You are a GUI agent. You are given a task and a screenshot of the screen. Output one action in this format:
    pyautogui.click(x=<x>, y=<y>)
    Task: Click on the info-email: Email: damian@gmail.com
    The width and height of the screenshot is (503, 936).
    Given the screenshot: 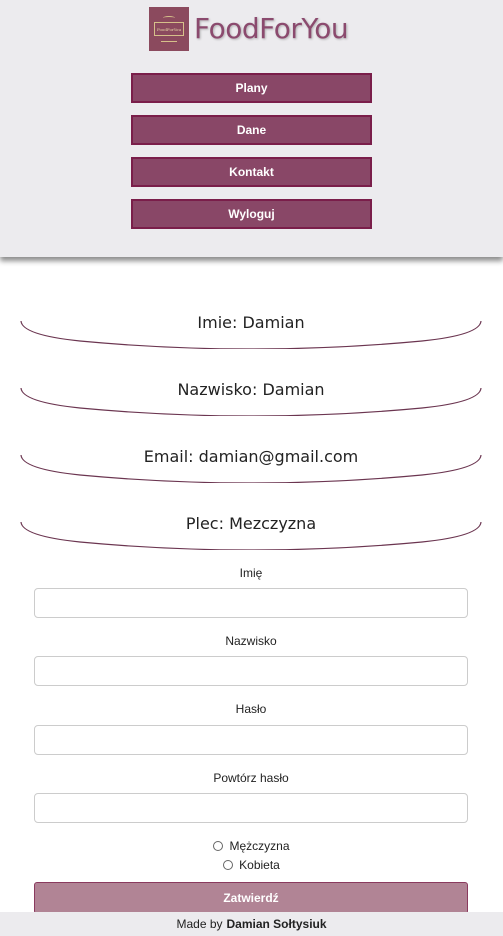 What is the action you would take?
    pyautogui.click(x=251, y=465)
    